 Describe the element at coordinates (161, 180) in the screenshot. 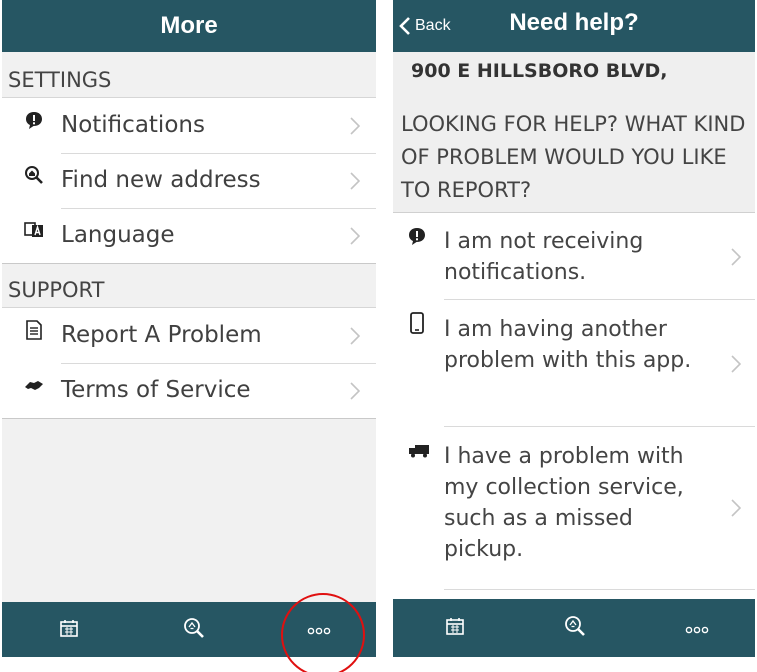

I see `menu-item-label: Find new address` at that location.